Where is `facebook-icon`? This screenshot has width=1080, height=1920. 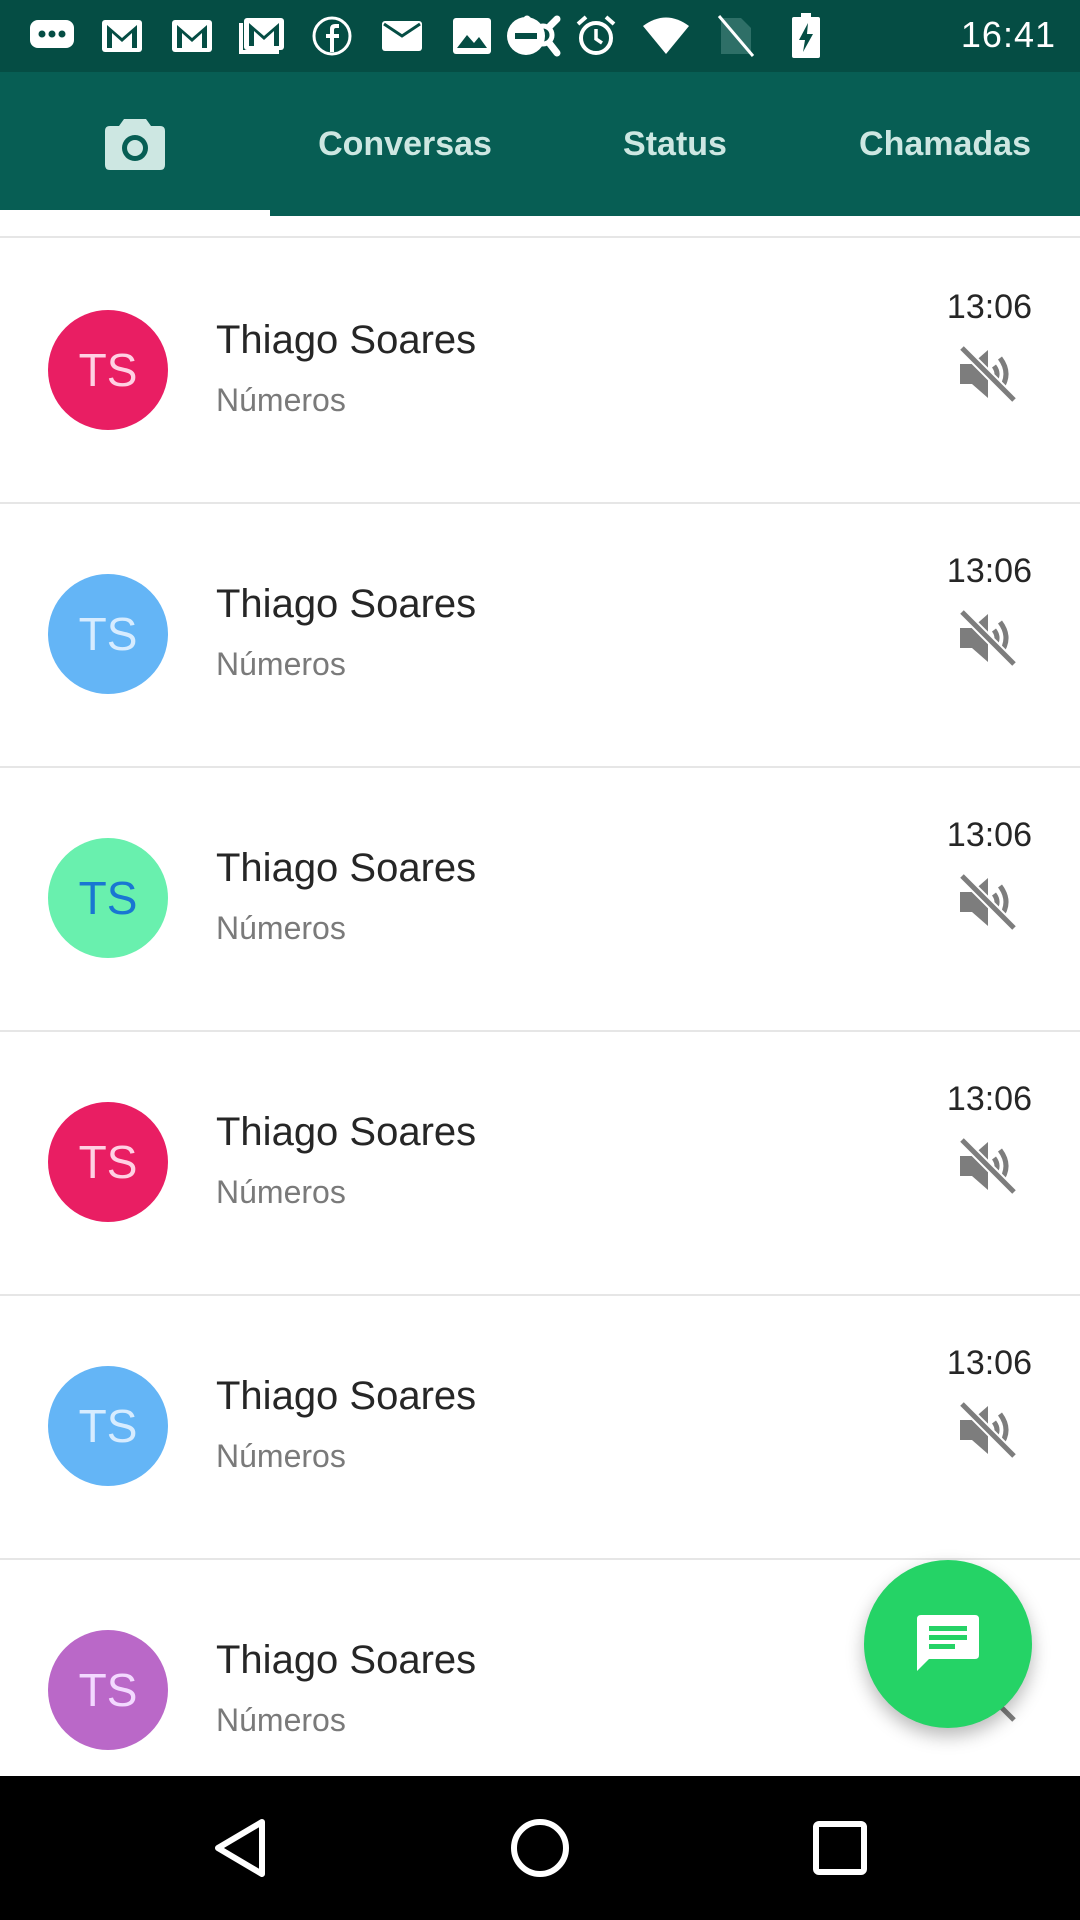
facebook-icon is located at coordinates (332, 36).